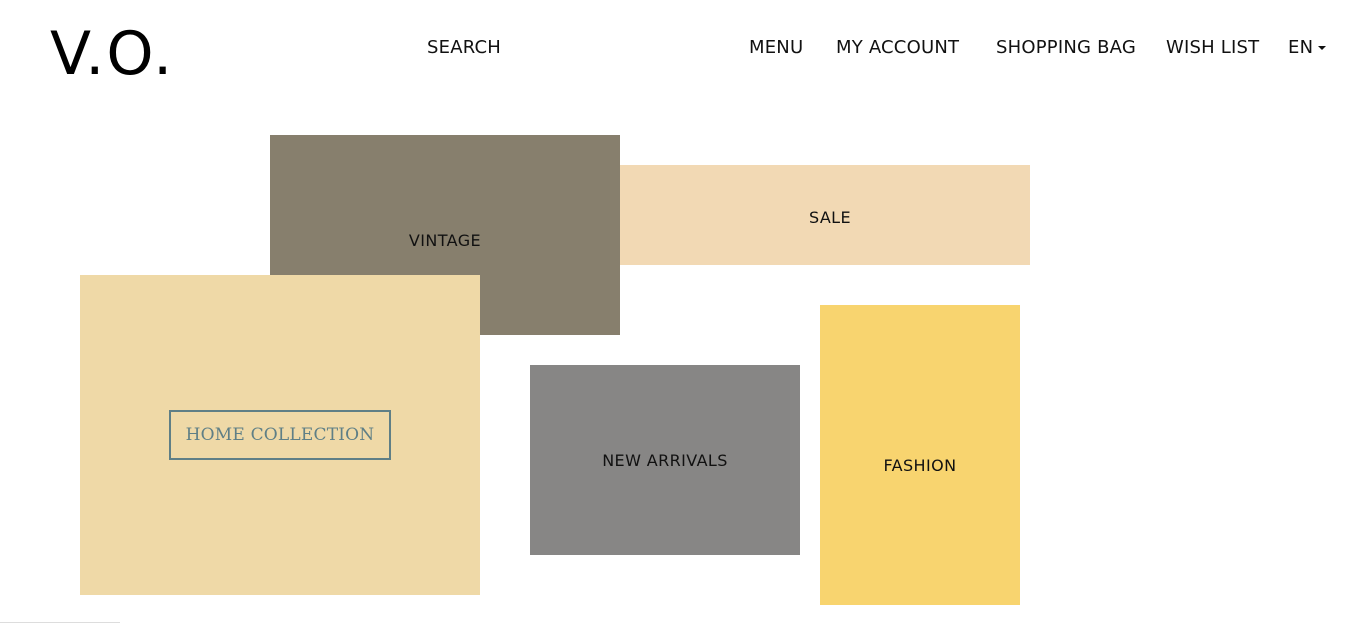  What do you see at coordinates (1066, 48) in the screenshot?
I see `shopping-bag-link: SHOPPING BAG` at bounding box center [1066, 48].